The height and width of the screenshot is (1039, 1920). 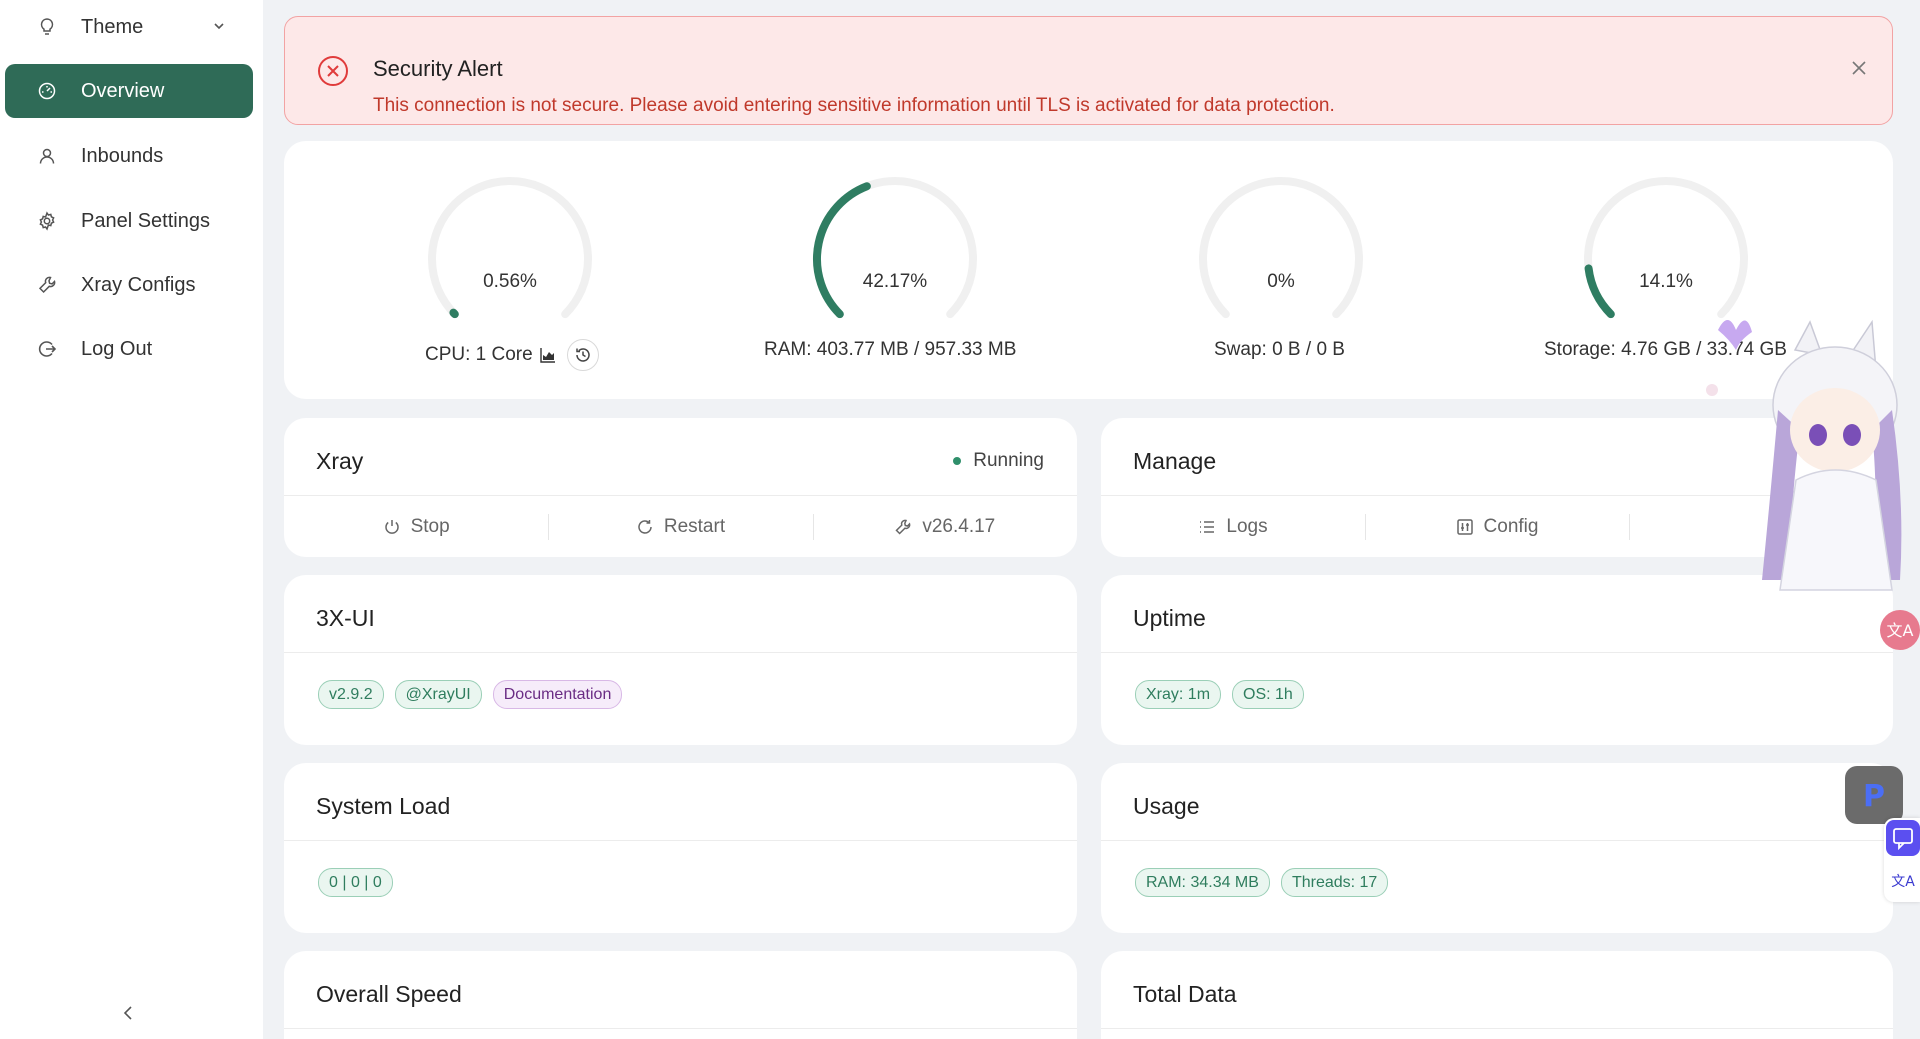 What do you see at coordinates (117, 348) in the screenshot?
I see `sidebar-item-label: Log Out` at bounding box center [117, 348].